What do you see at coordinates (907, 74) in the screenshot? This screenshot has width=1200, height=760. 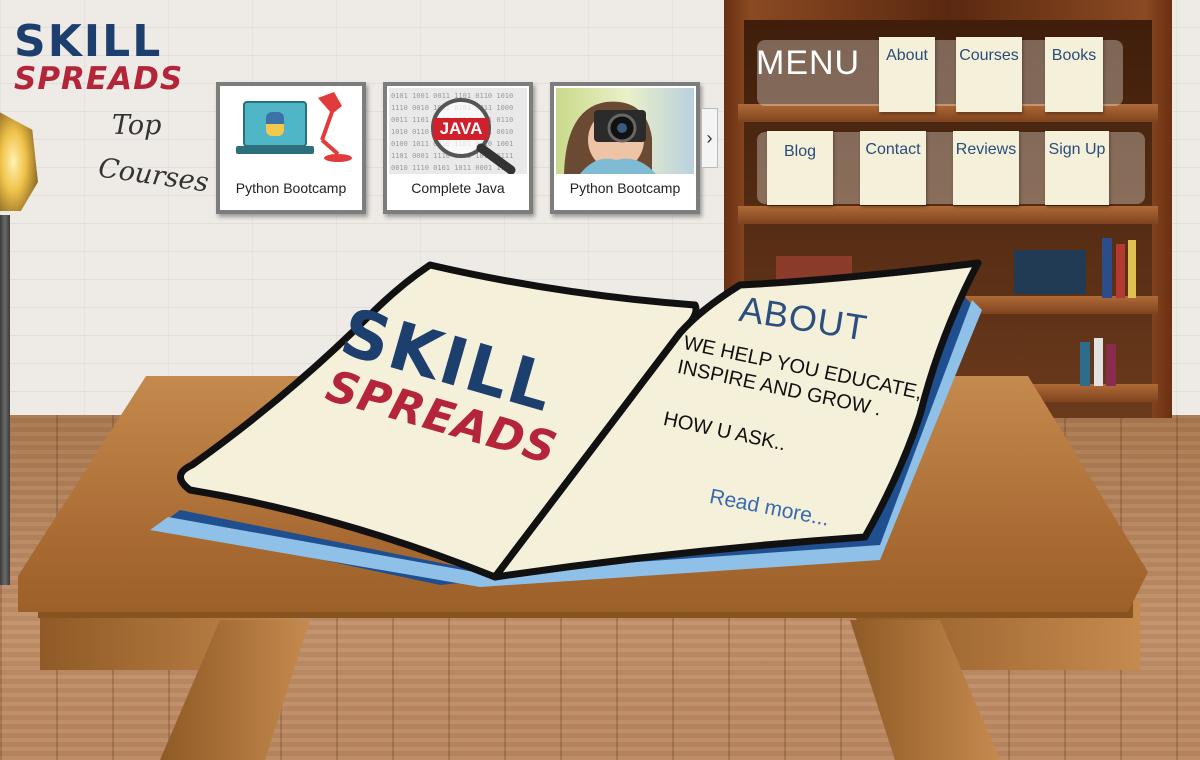 I see `menu-item-about: About` at bounding box center [907, 74].